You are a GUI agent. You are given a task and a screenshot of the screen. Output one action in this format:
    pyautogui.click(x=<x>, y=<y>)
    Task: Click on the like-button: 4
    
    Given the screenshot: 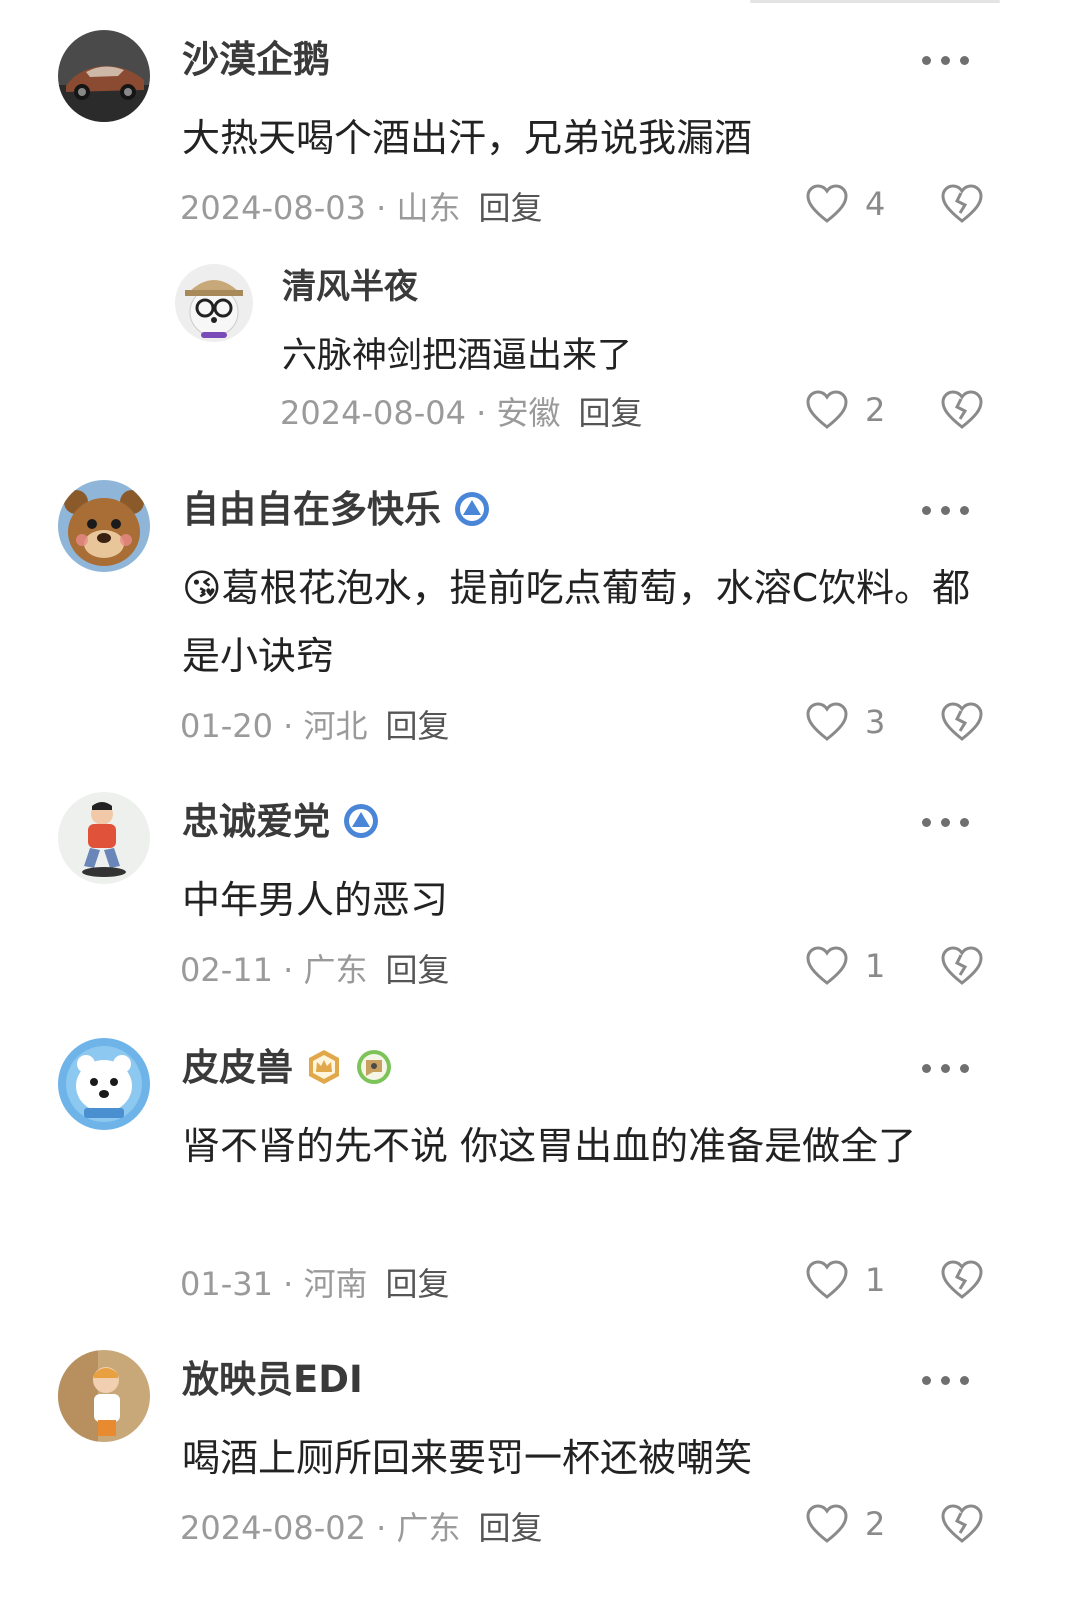 What is the action you would take?
    pyautogui.click(x=845, y=204)
    